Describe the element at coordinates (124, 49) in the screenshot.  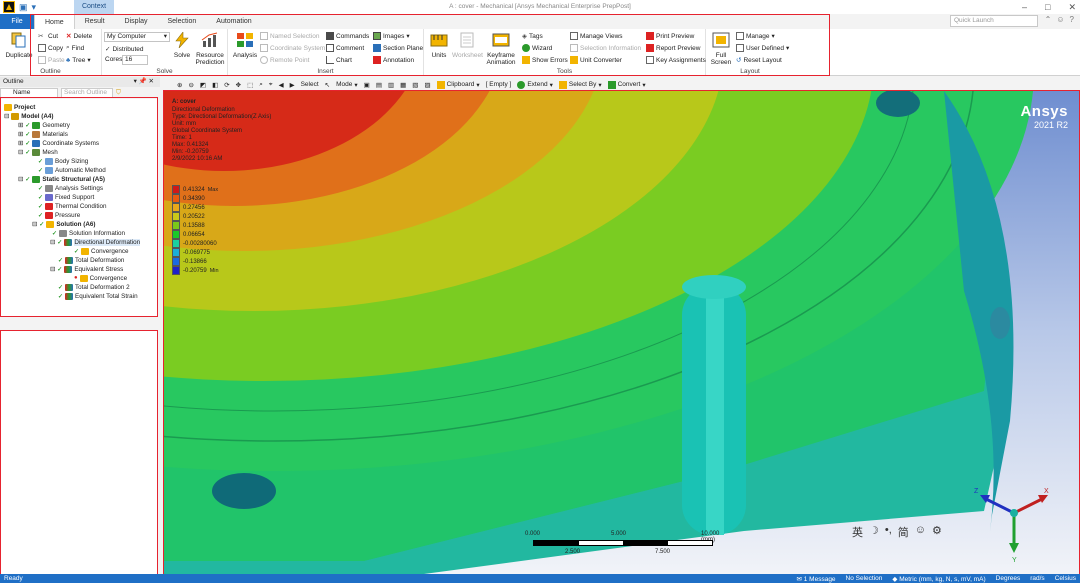
I see `distributed-checkbox: ✓ Distributed` at that location.